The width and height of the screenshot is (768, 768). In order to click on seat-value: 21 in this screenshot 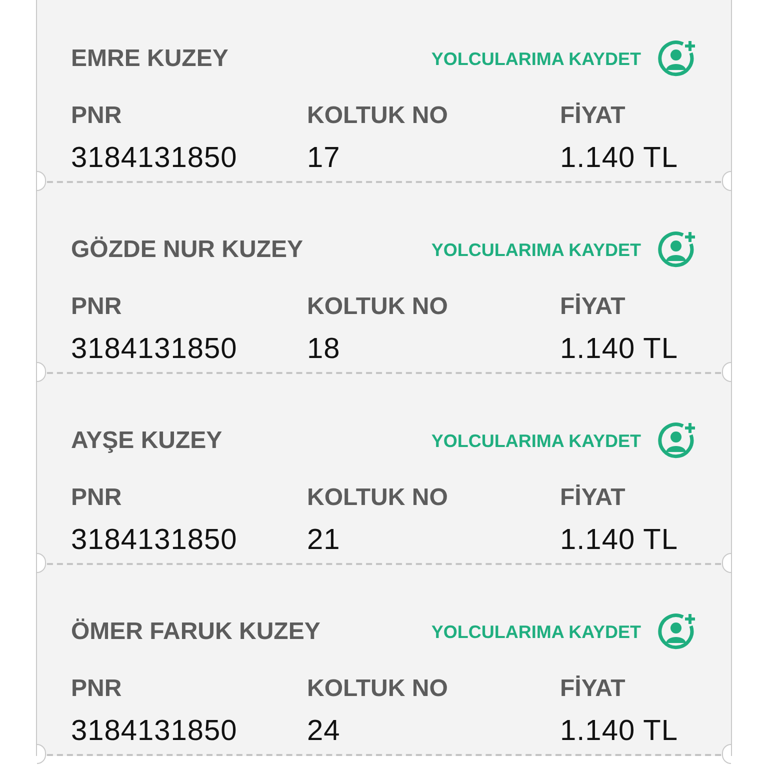, I will do `click(324, 540)`.